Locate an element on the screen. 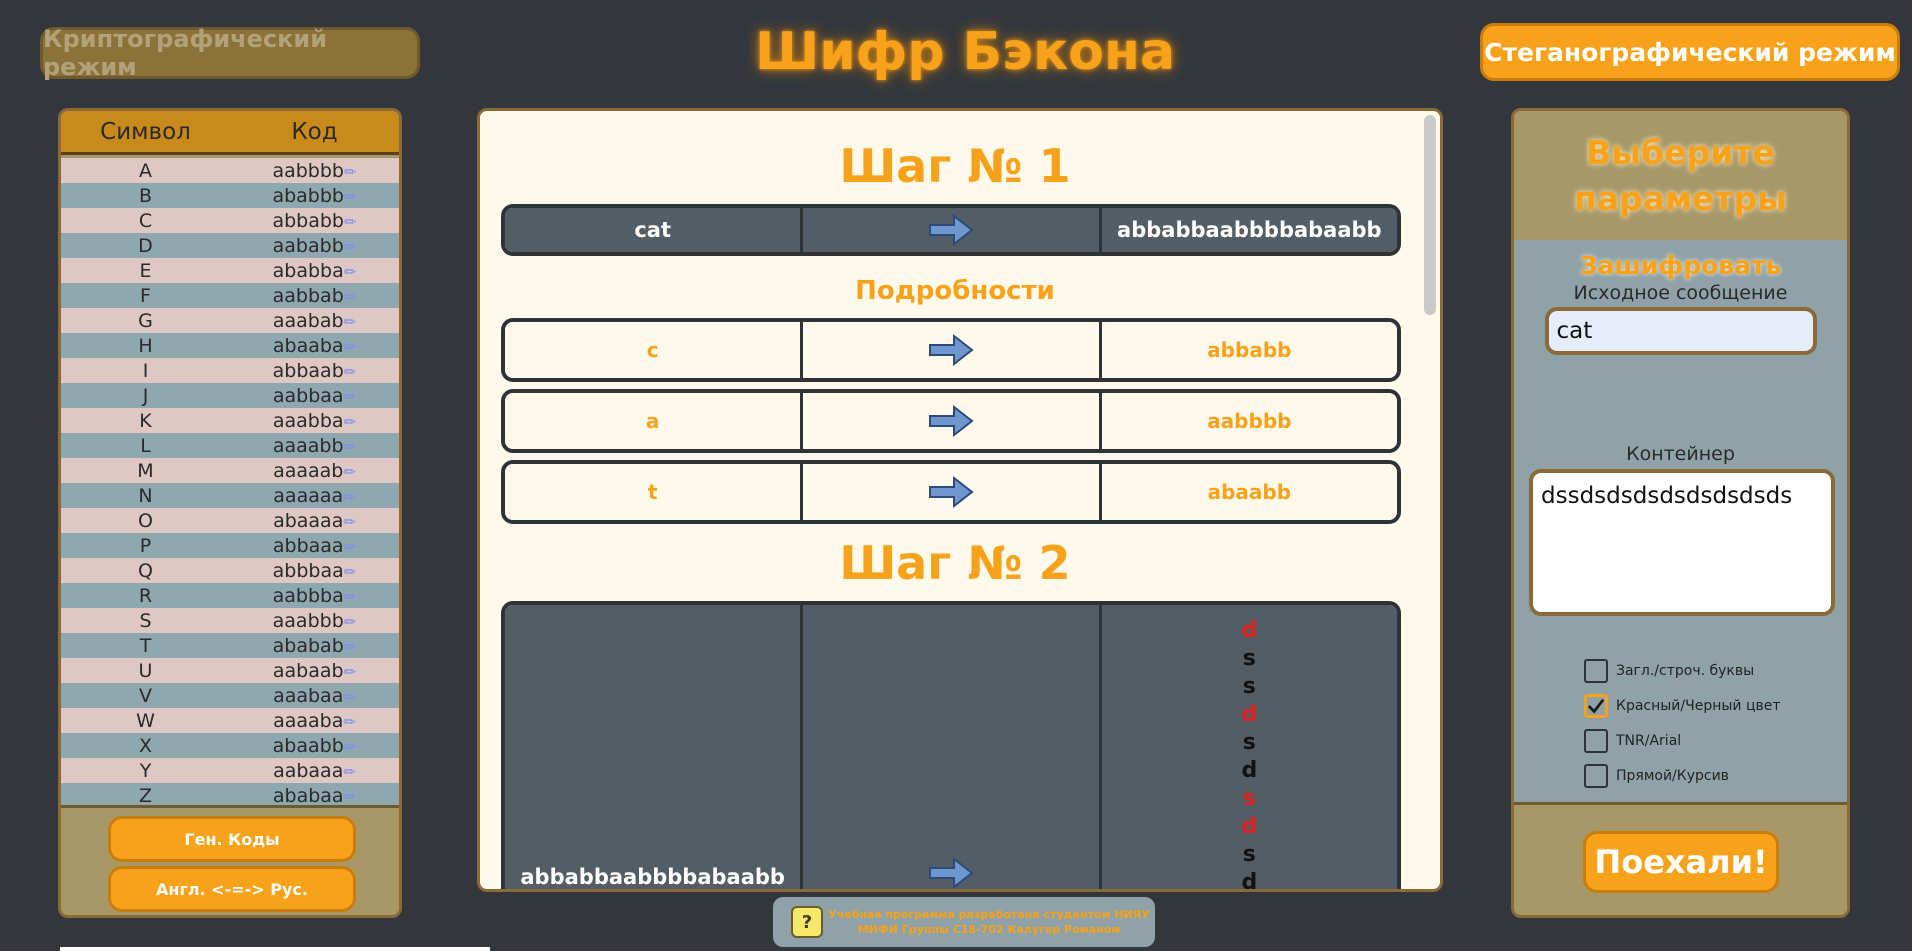 The width and height of the screenshot is (1912, 951). code-value: ababba✏ is located at coordinates (314, 271).